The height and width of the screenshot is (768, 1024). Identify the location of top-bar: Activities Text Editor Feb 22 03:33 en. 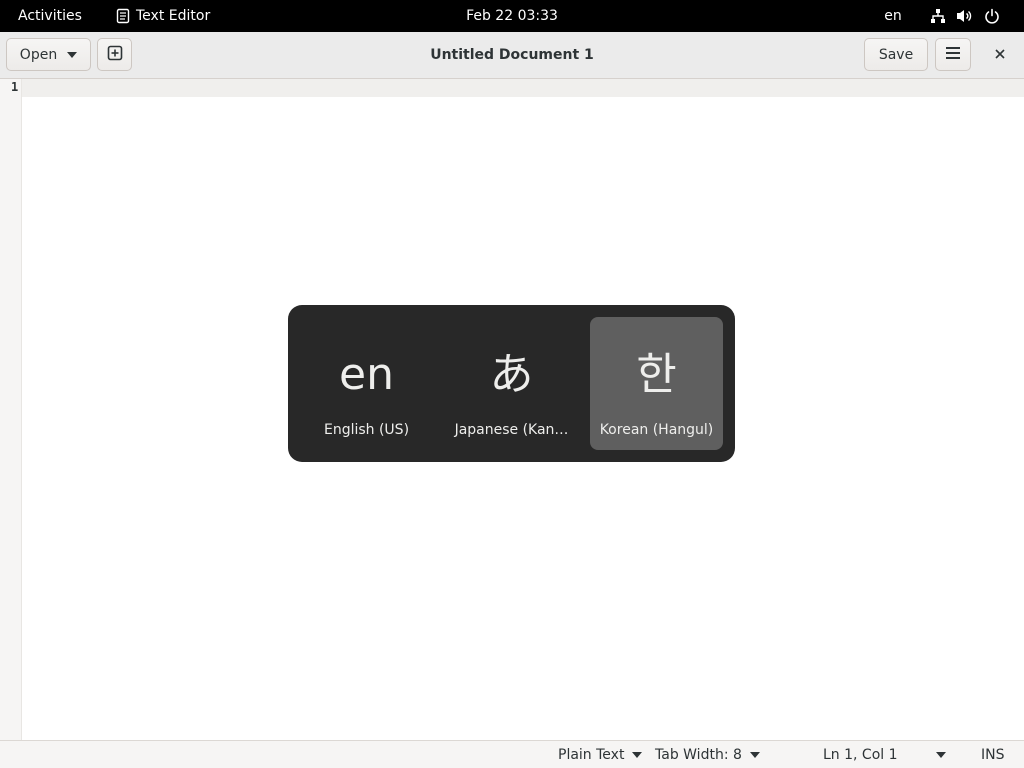
(512, 16).